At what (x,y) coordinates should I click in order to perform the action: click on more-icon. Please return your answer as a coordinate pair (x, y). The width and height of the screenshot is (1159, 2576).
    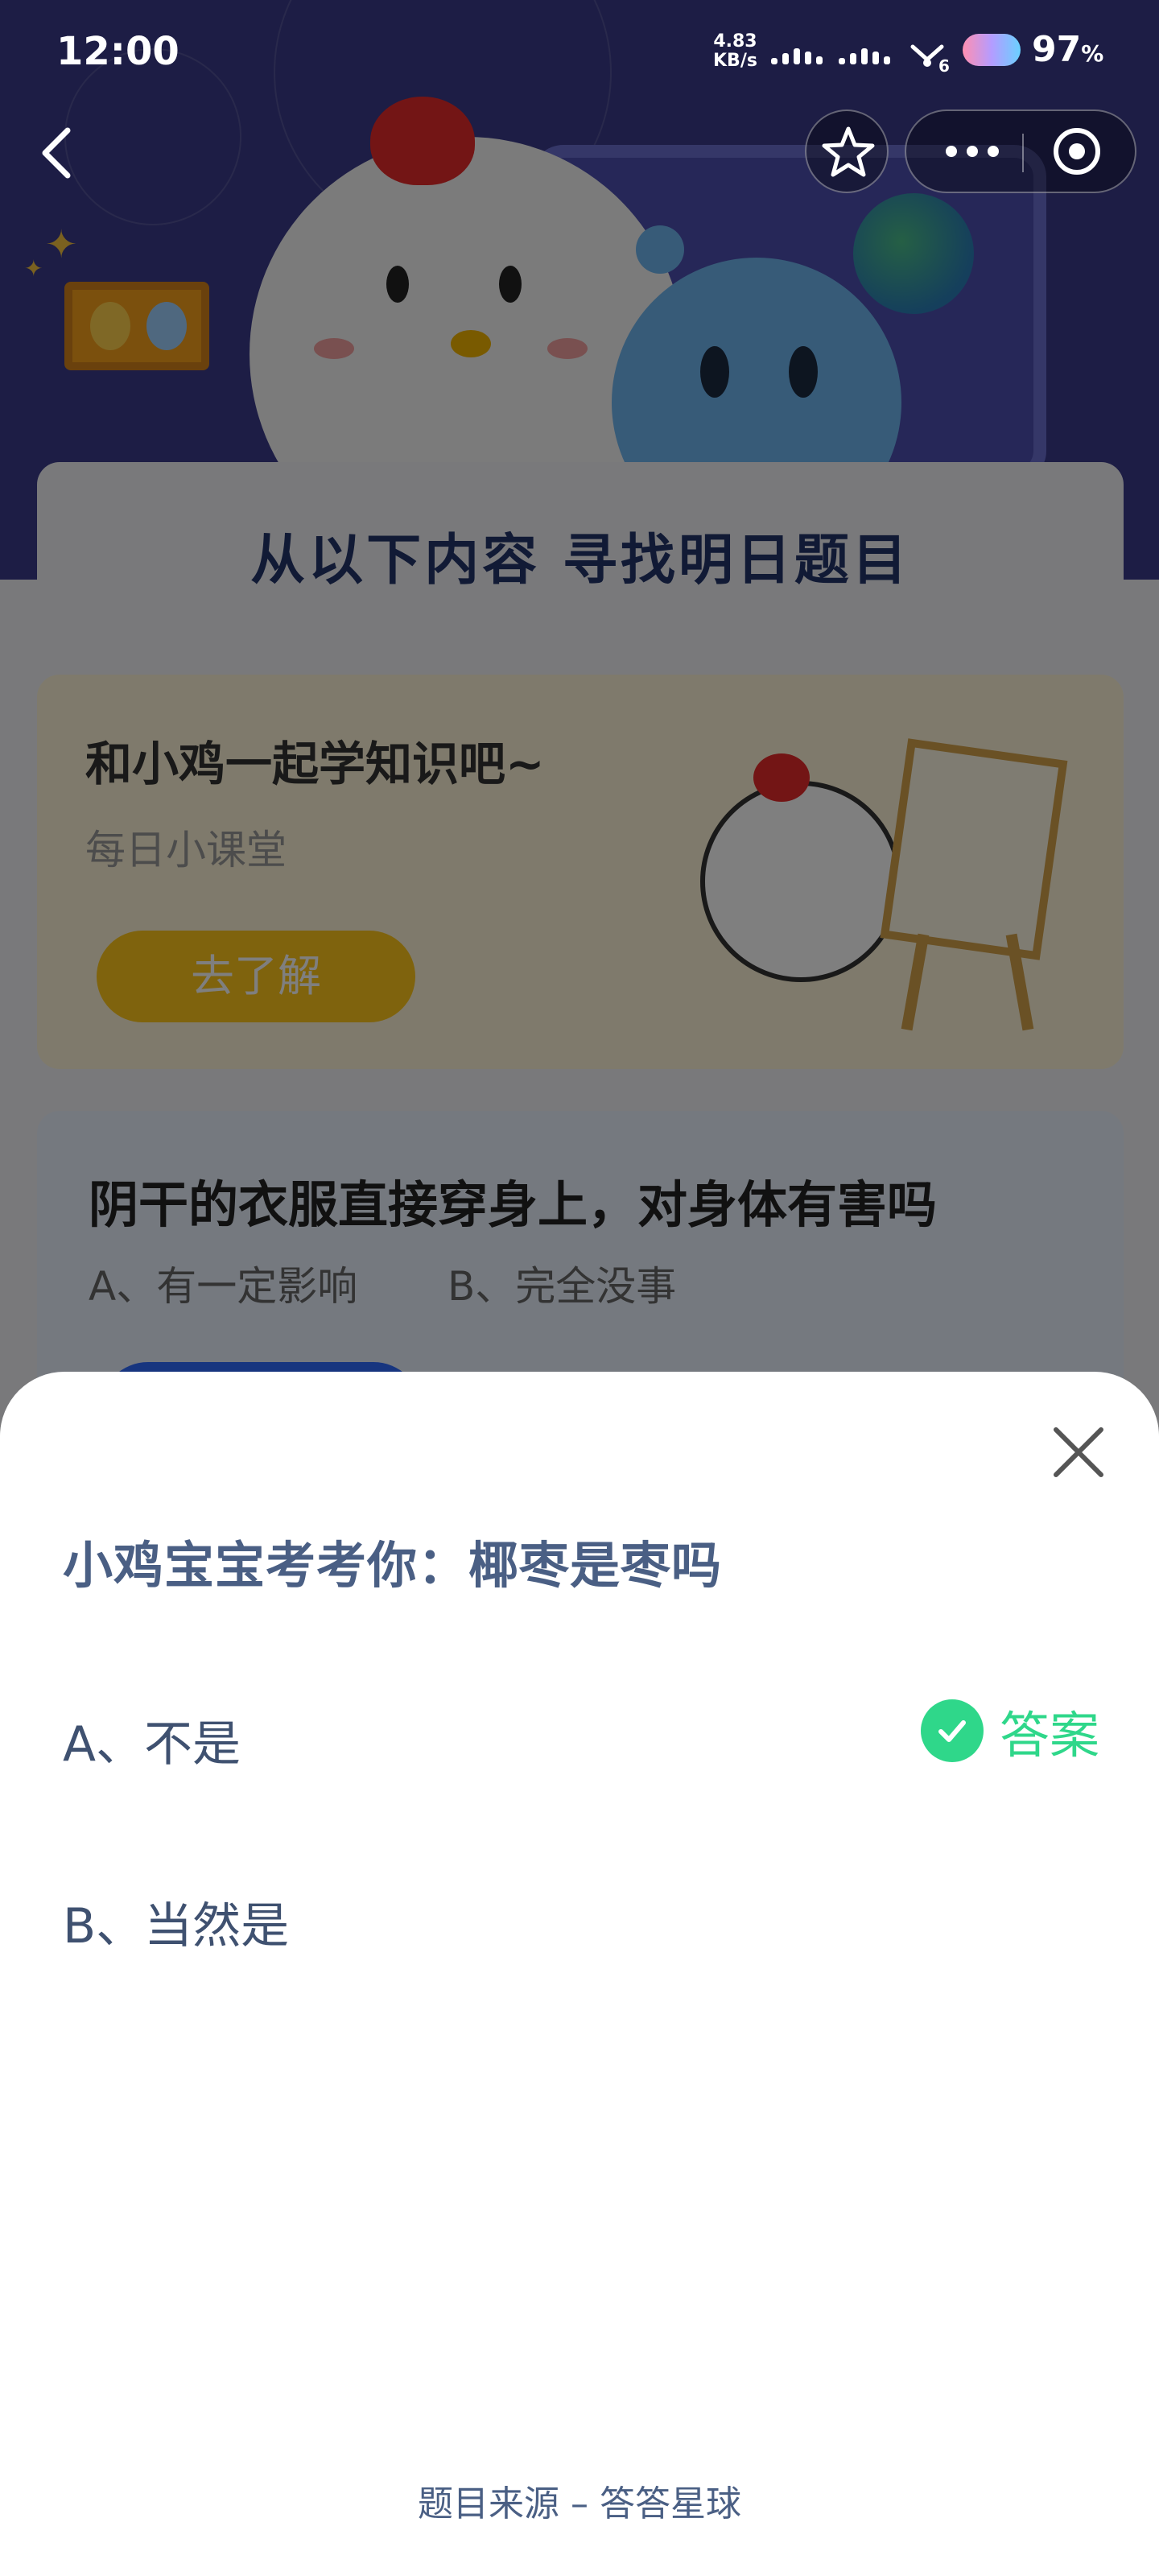
    Looking at the image, I should click on (972, 151).